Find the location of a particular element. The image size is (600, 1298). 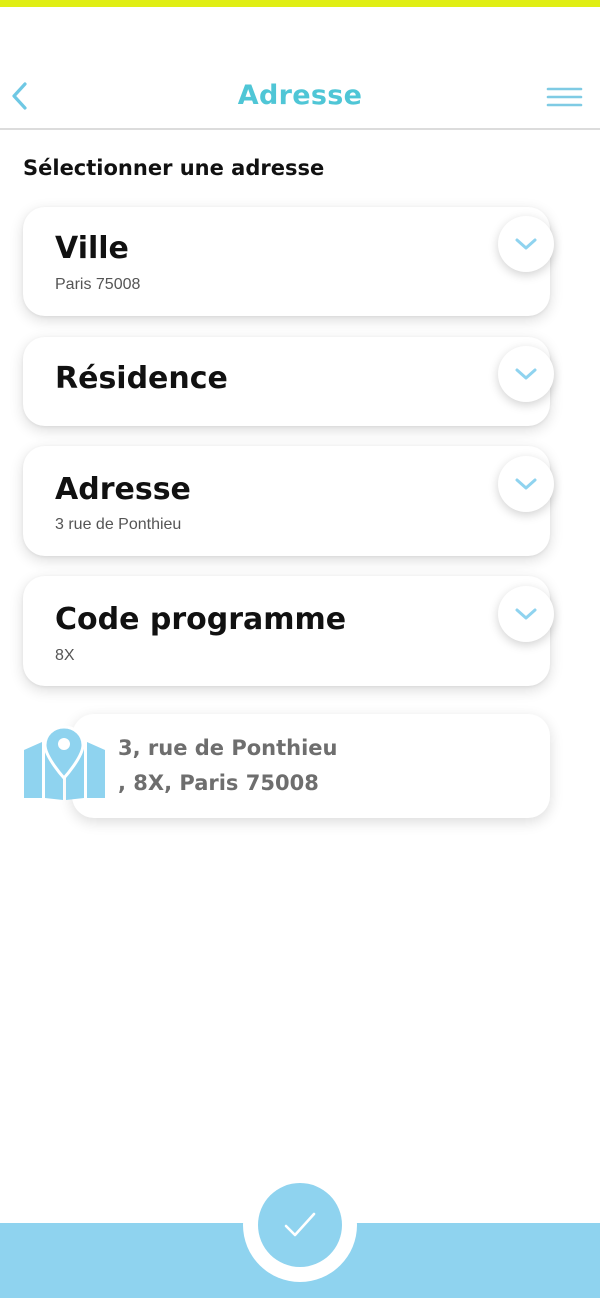

page-title: Adresse is located at coordinates (300, 95).